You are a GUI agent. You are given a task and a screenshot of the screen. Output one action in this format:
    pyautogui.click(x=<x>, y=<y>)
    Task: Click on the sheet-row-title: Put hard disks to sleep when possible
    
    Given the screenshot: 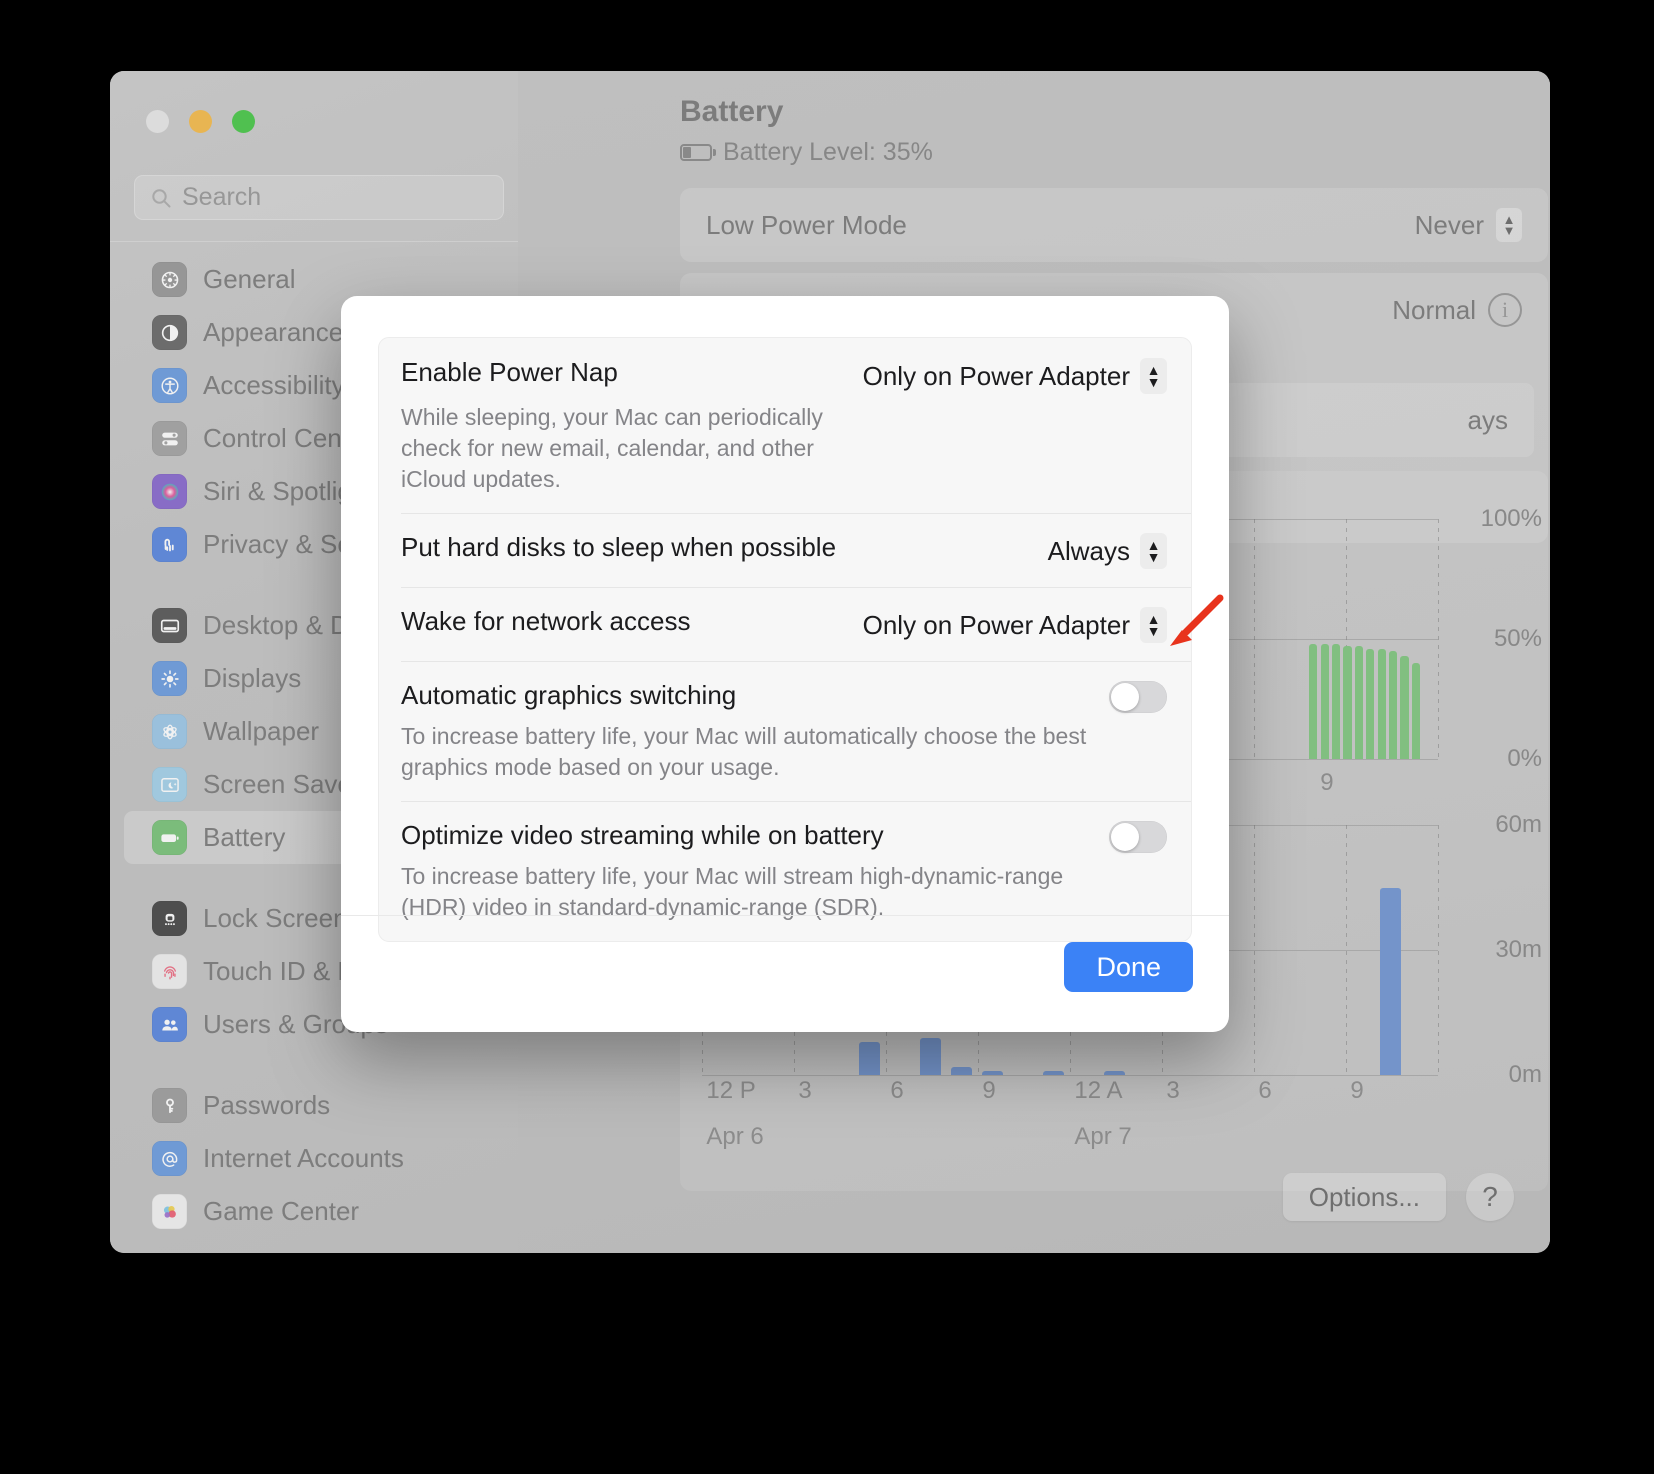 What is the action you would take?
    pyautogui.click(x=619, y=547)
    